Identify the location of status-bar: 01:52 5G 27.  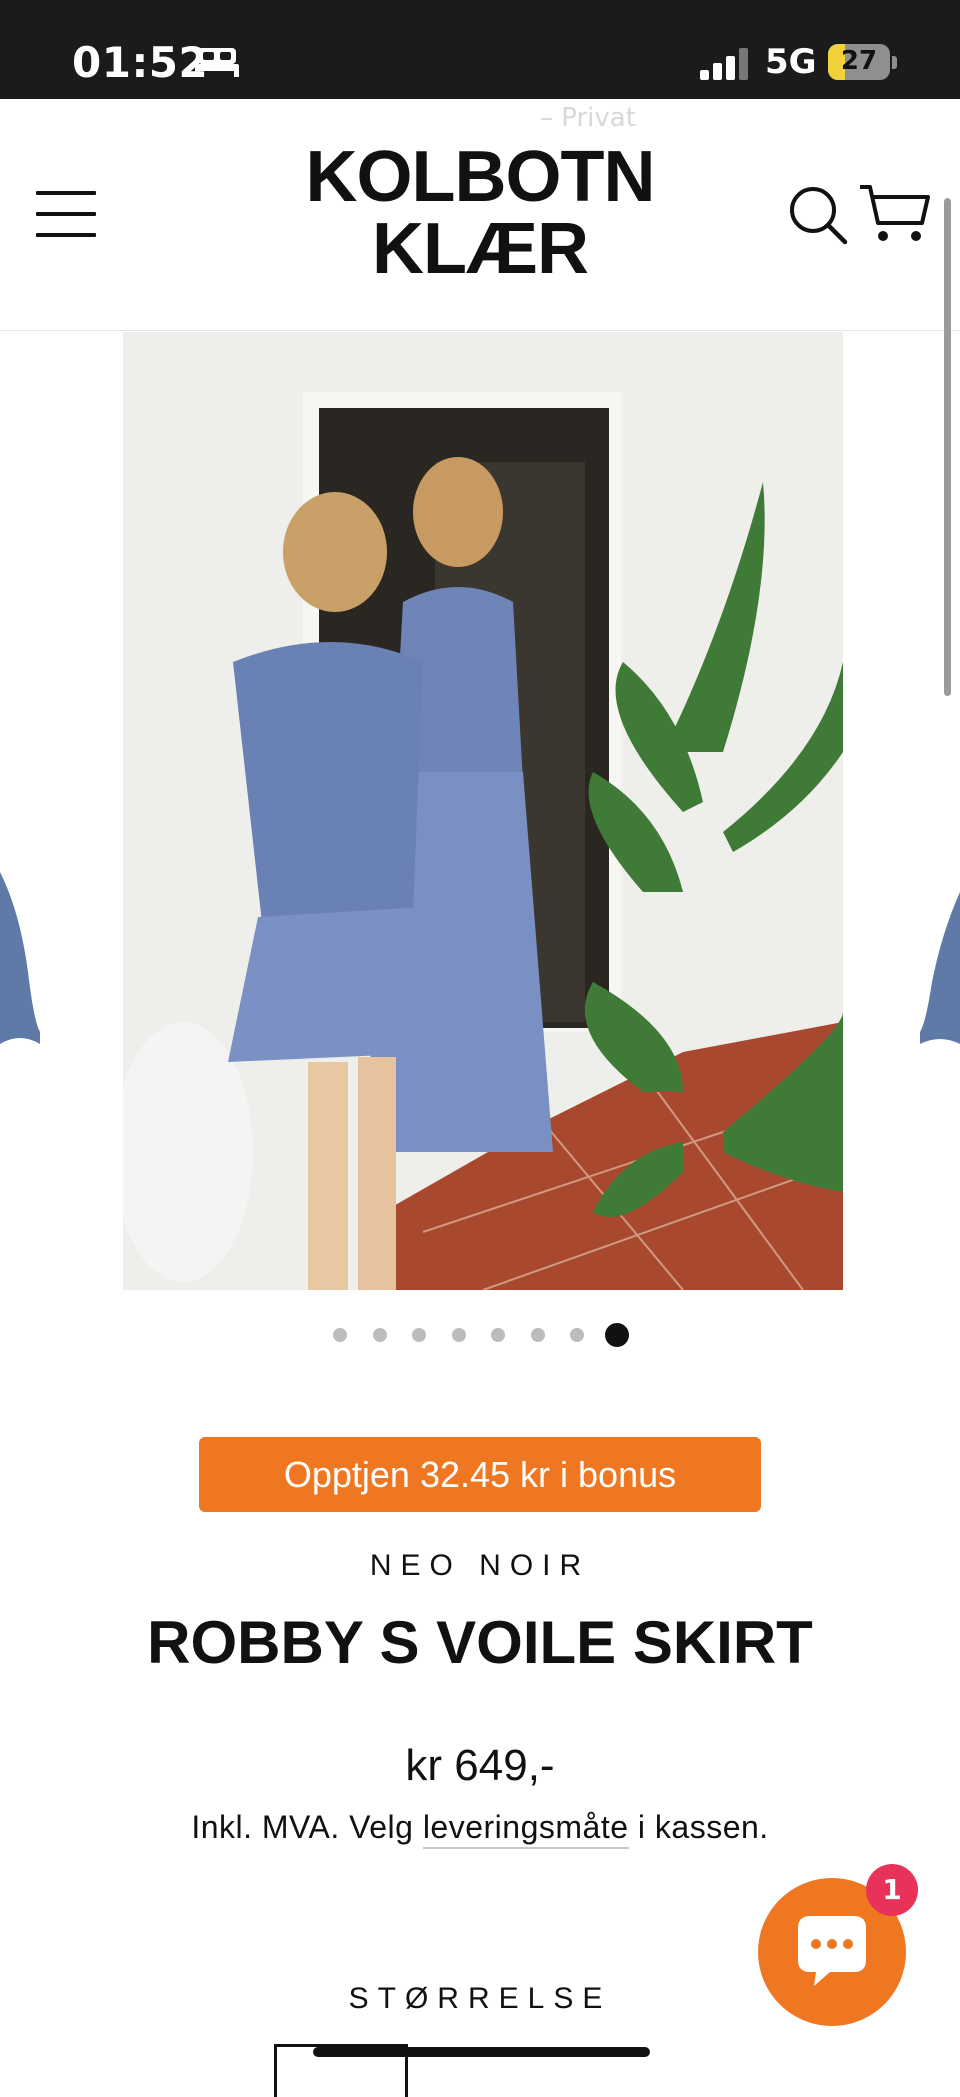
(480, 49).